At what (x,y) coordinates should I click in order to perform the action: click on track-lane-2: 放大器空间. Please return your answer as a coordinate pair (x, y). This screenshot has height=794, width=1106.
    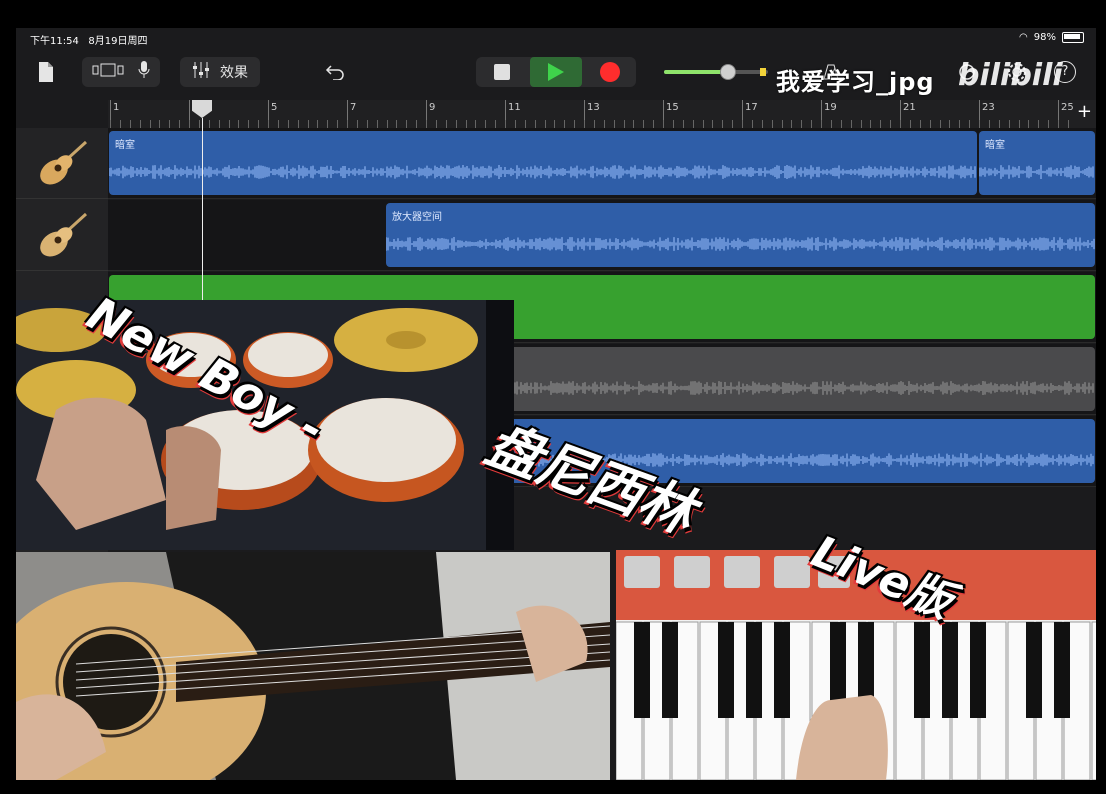
    Looking at the image, I should click on (602, 235).